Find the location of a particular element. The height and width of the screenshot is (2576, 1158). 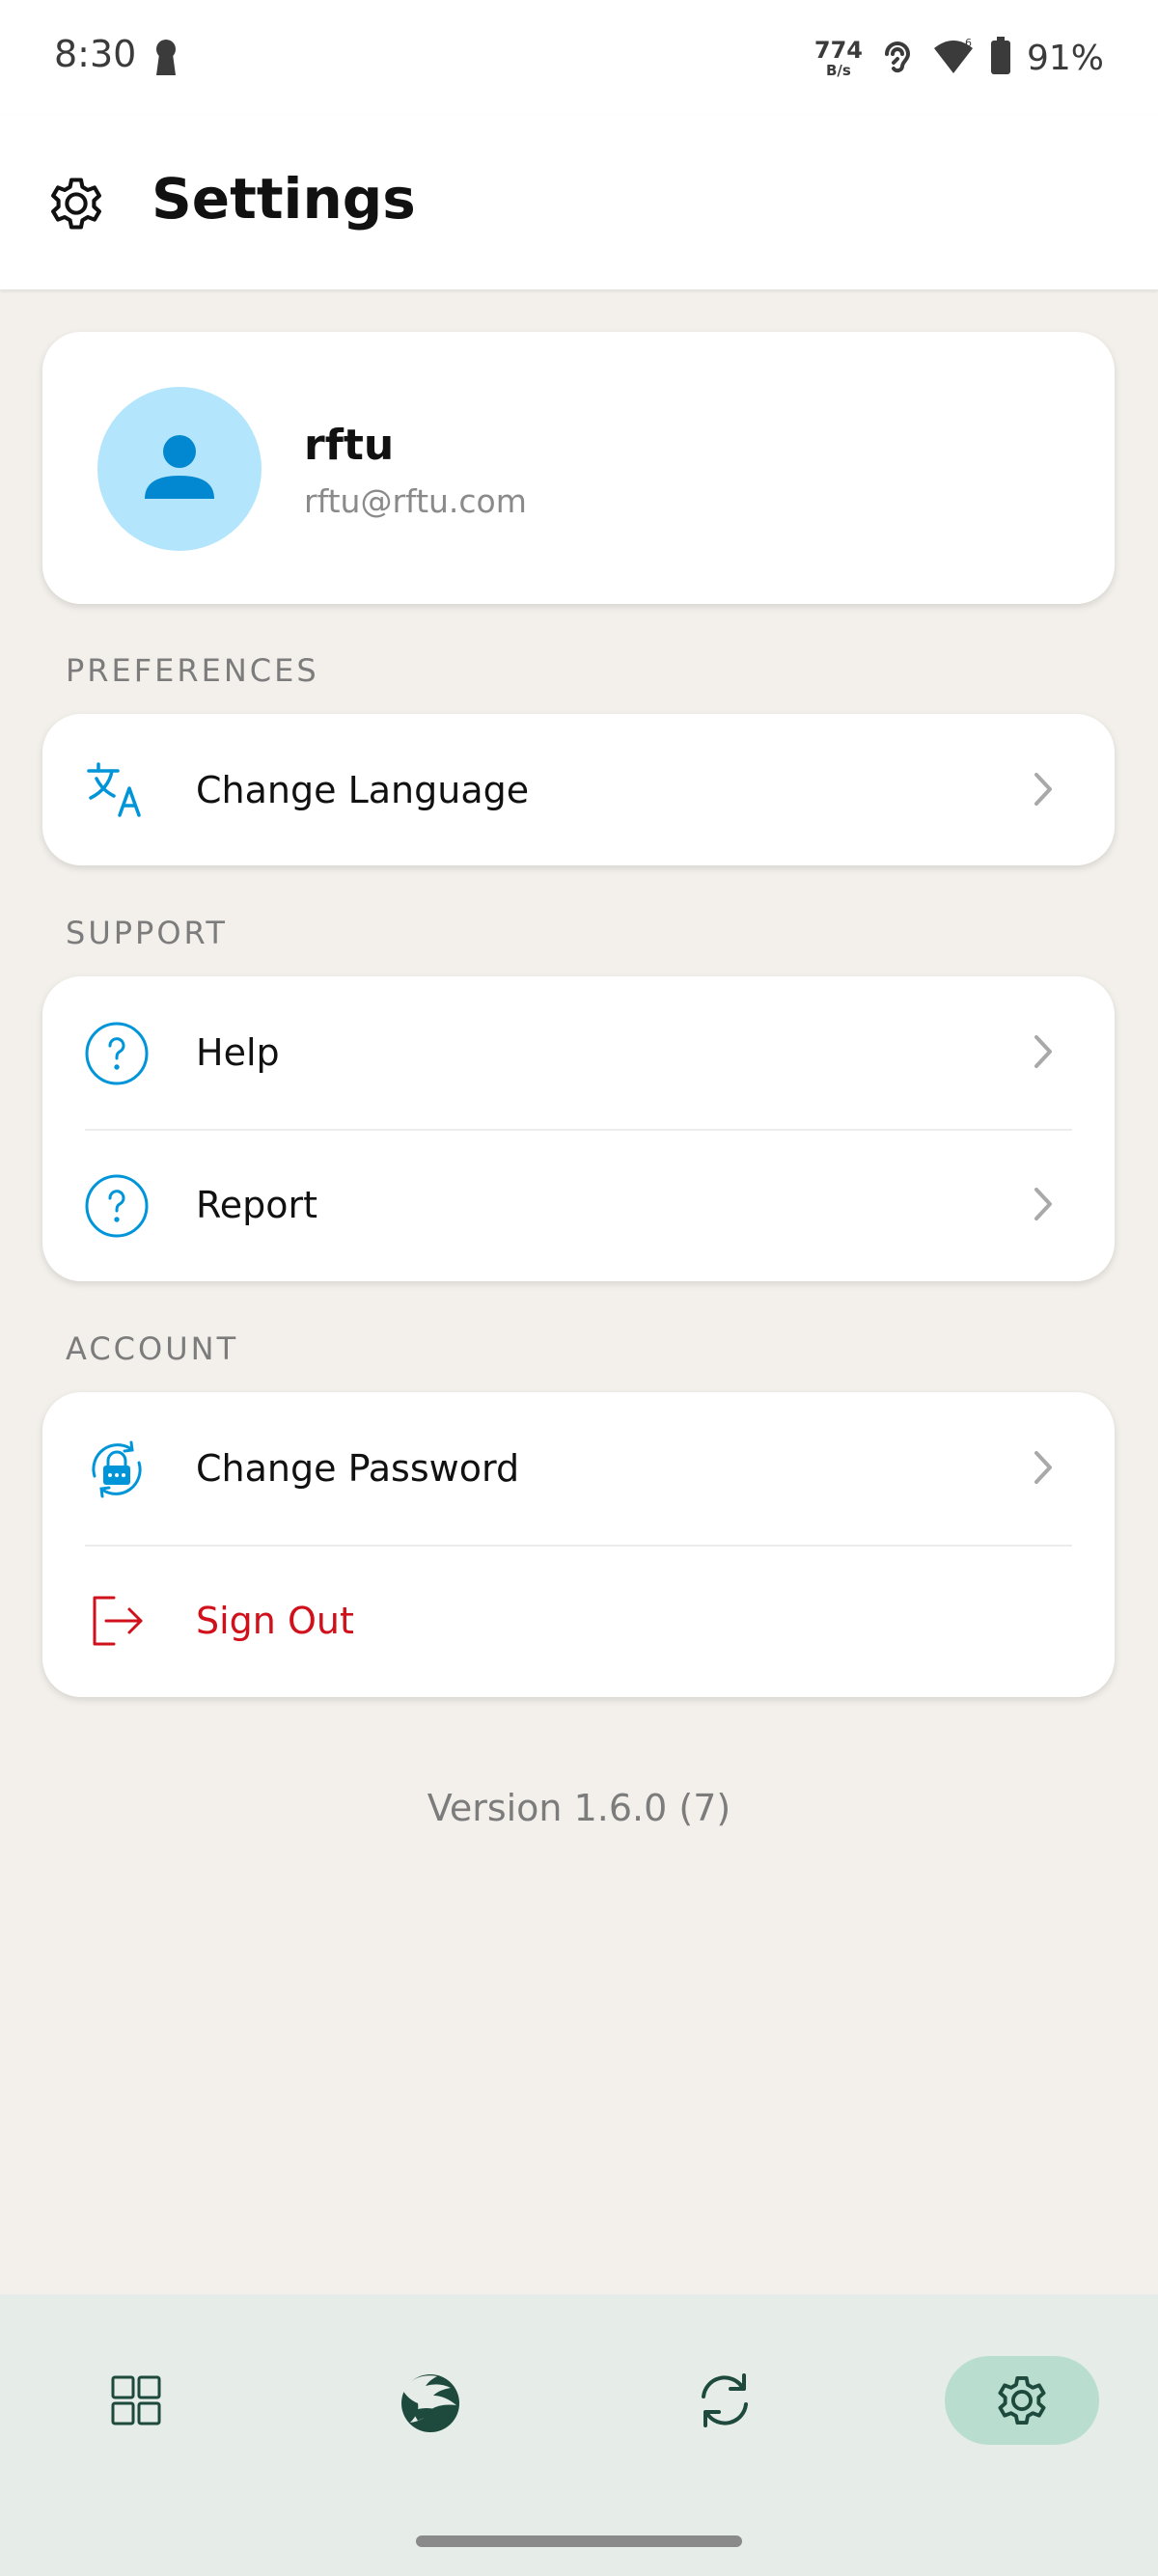

network-speed: 774 B/s is located at coordinates (838, 59).